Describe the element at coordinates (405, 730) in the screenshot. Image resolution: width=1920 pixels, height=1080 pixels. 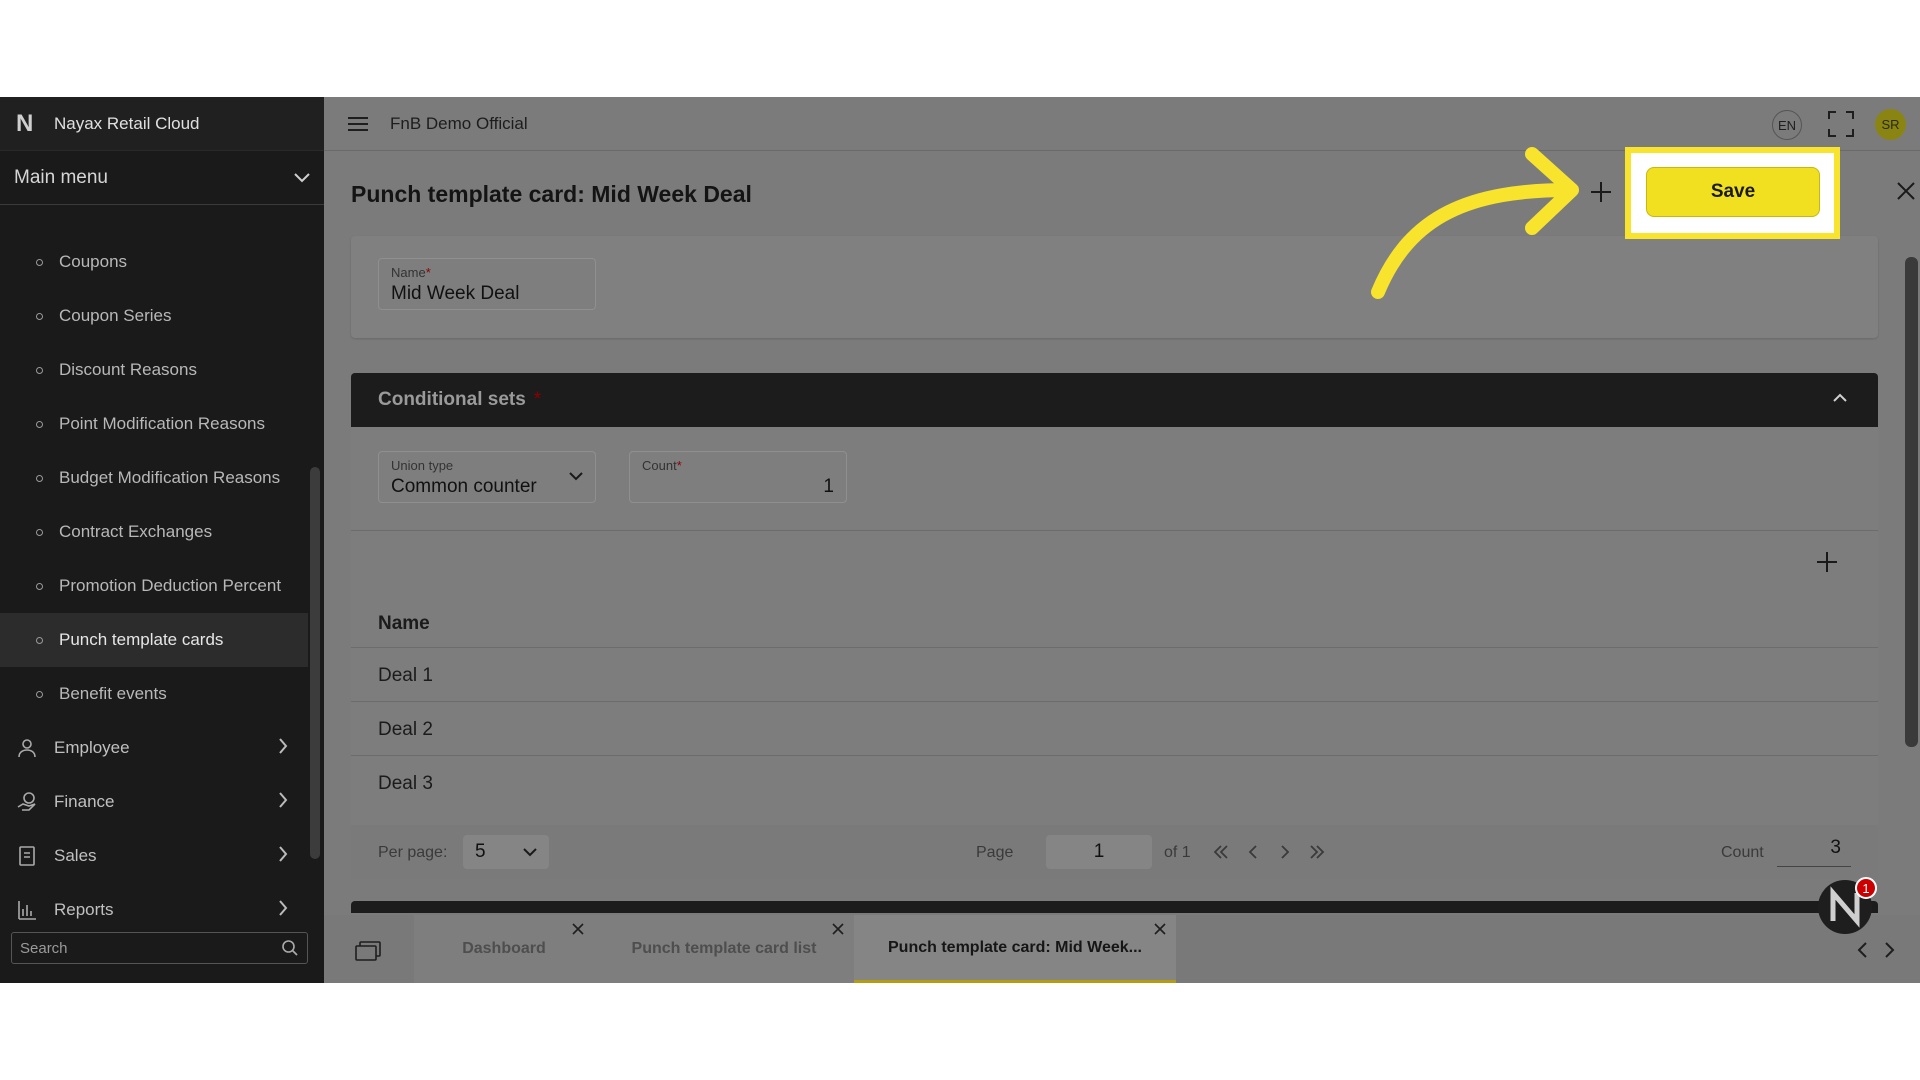
I see `table-row: Deal 2` at that location.